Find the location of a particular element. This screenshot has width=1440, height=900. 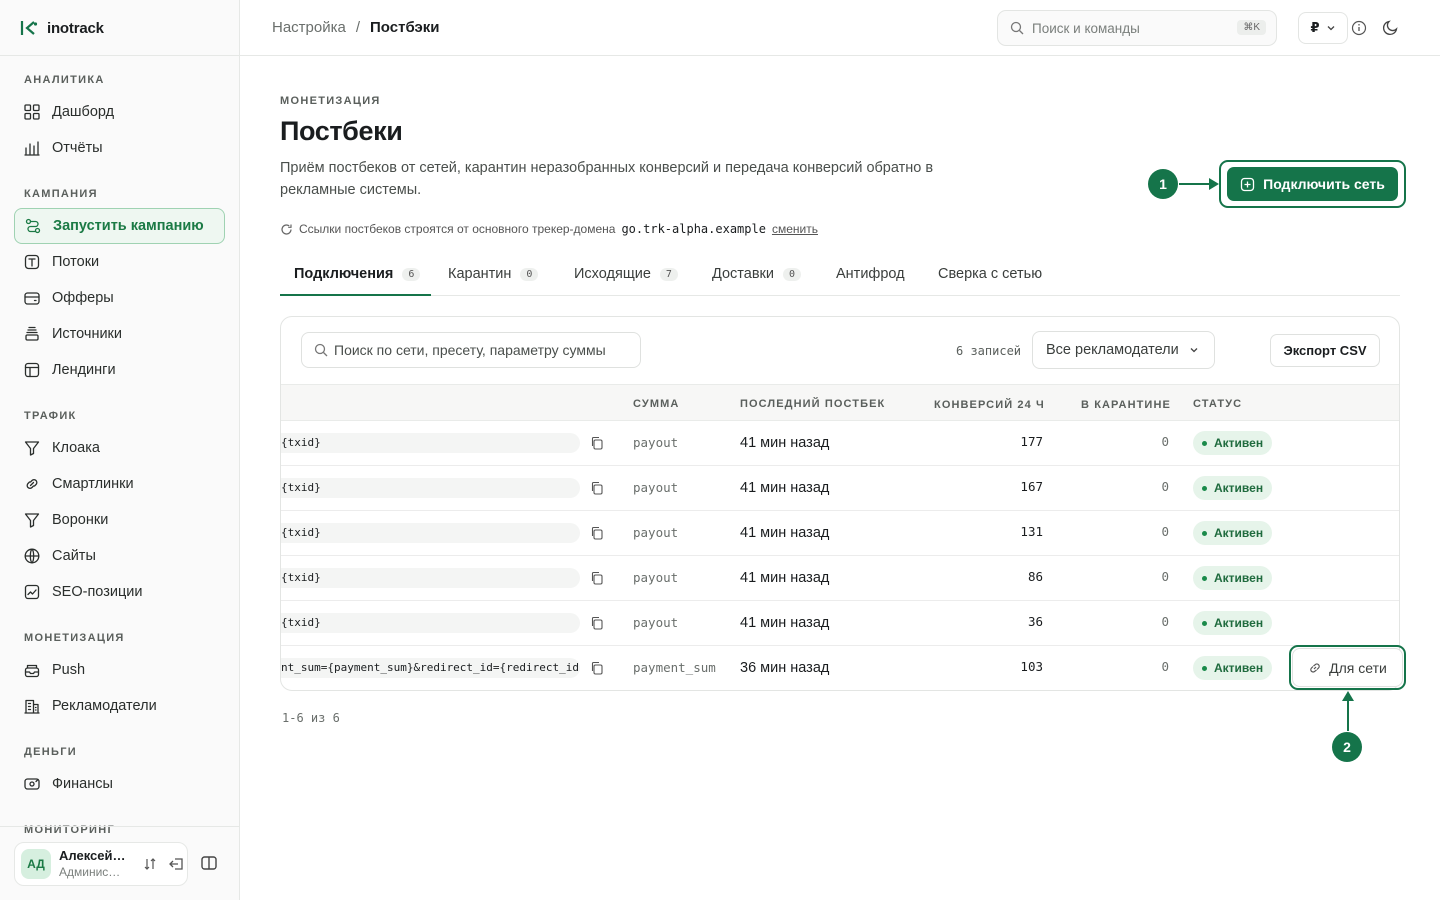

sidebar-item: Запустить кампанию is located at coordinates (119, 226).